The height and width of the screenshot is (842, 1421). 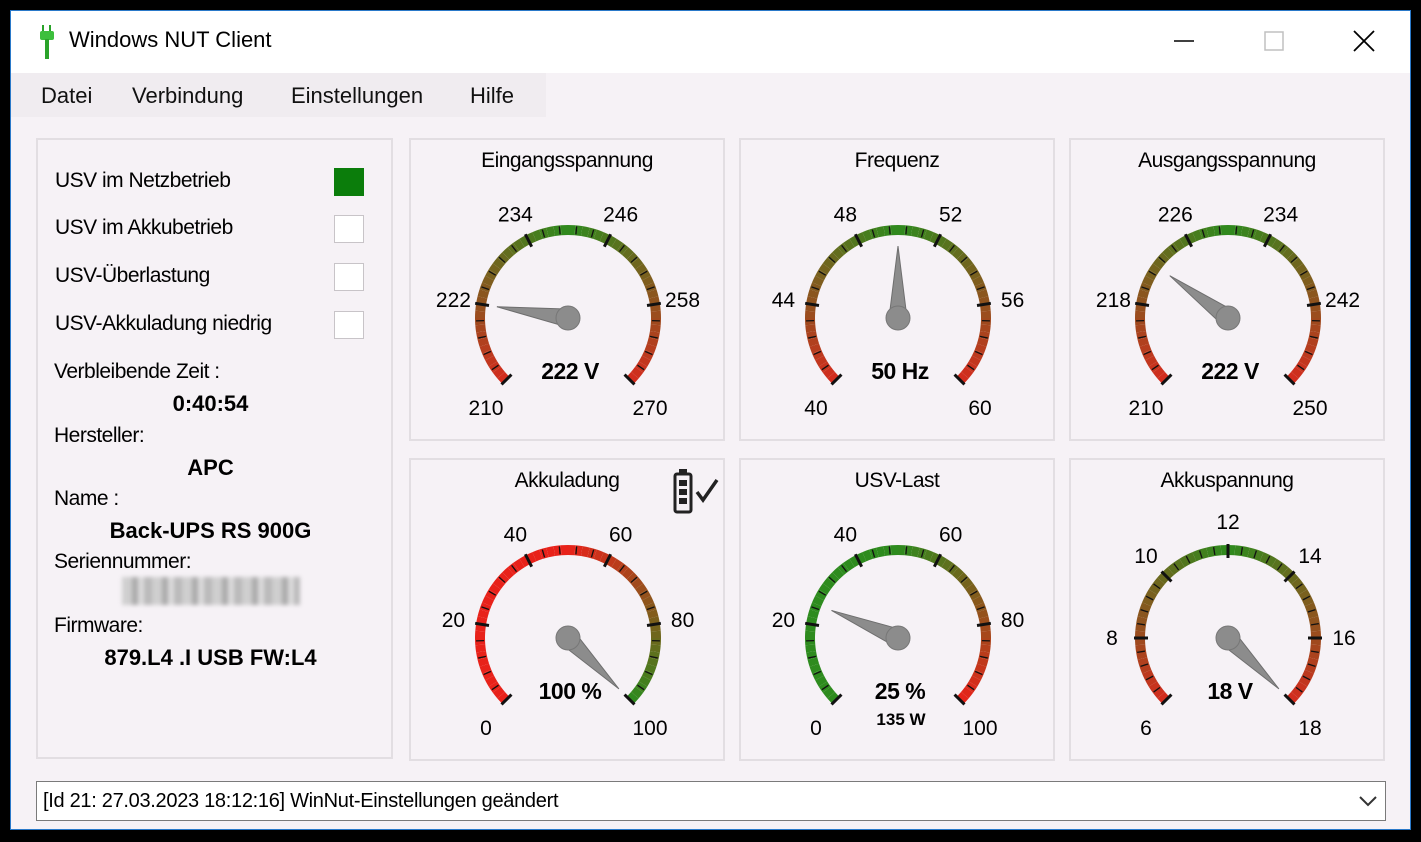 I want to click on gauge-scale-label: 100, so click(x=980, y=728).